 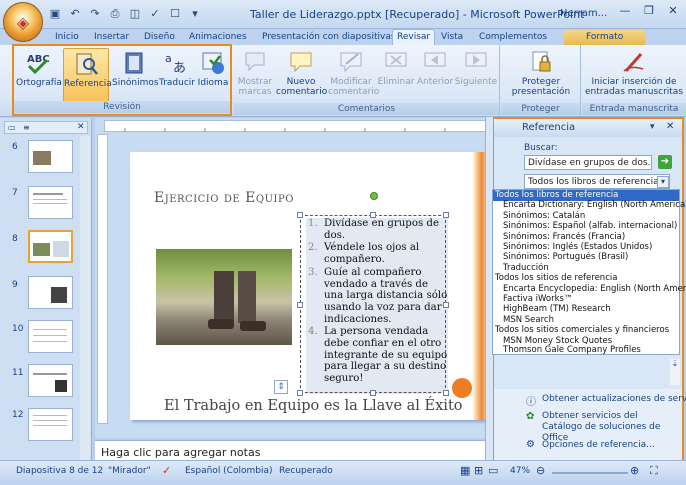 I want to click on print-icon: ⎙, so click(x=115, y=14).